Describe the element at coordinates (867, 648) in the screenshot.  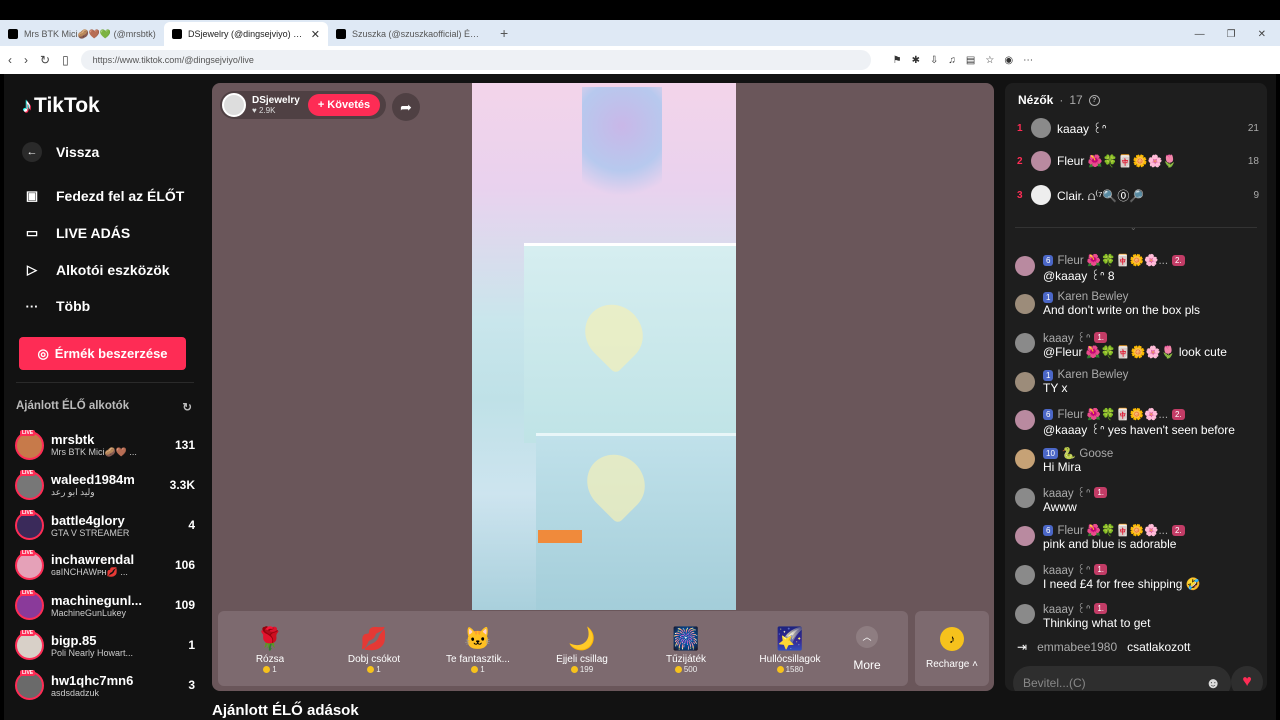
I see `more-gifts-button: ︿ More` at that location.